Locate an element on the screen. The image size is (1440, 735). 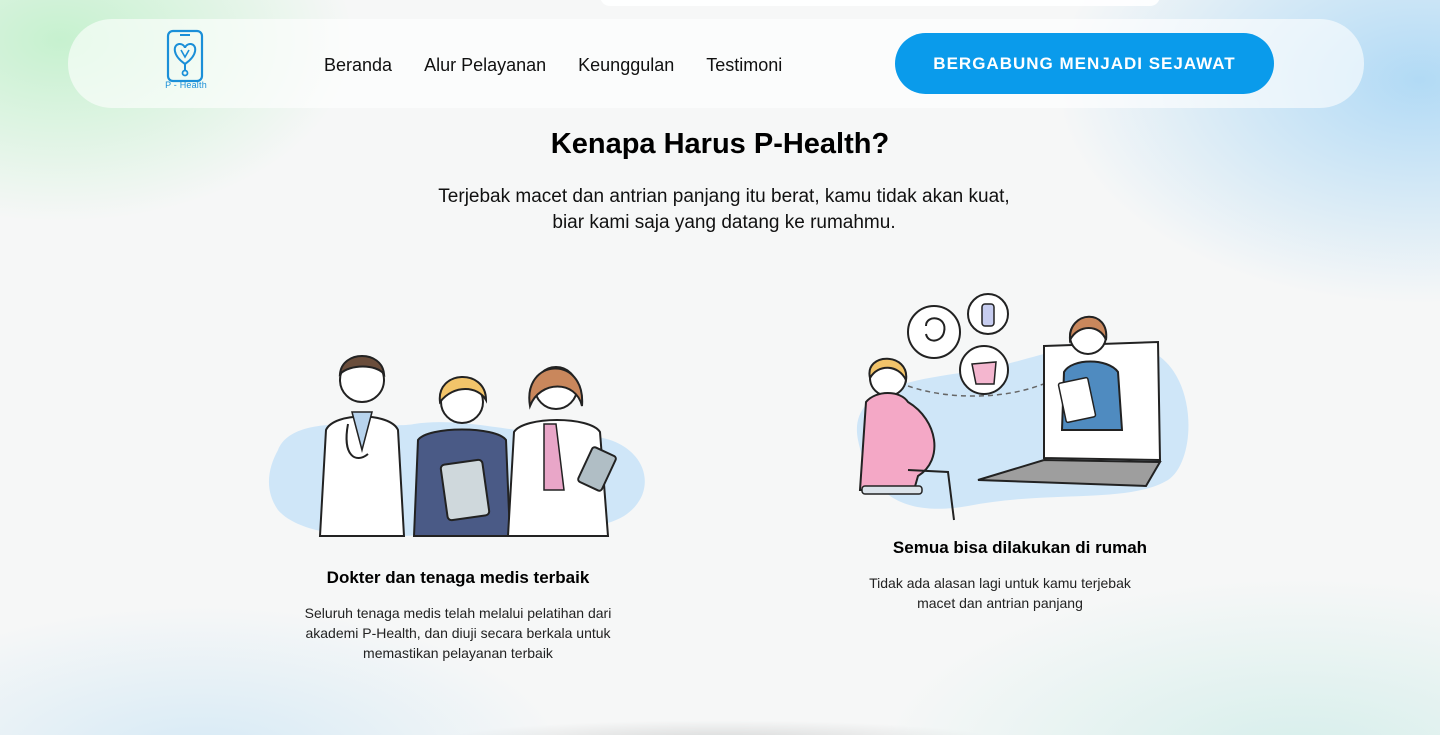
feature-title-medical-team: Dokter dan tenaga medis terbaik is located at coordinates (458, 577).